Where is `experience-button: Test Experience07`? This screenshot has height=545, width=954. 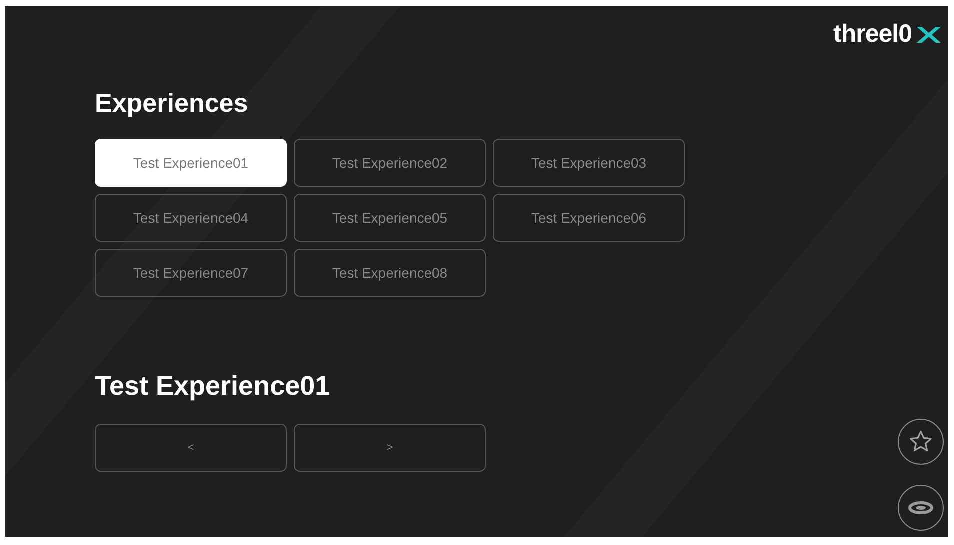 experience-button: Test Experience07 is located at coordinates (191, 273).